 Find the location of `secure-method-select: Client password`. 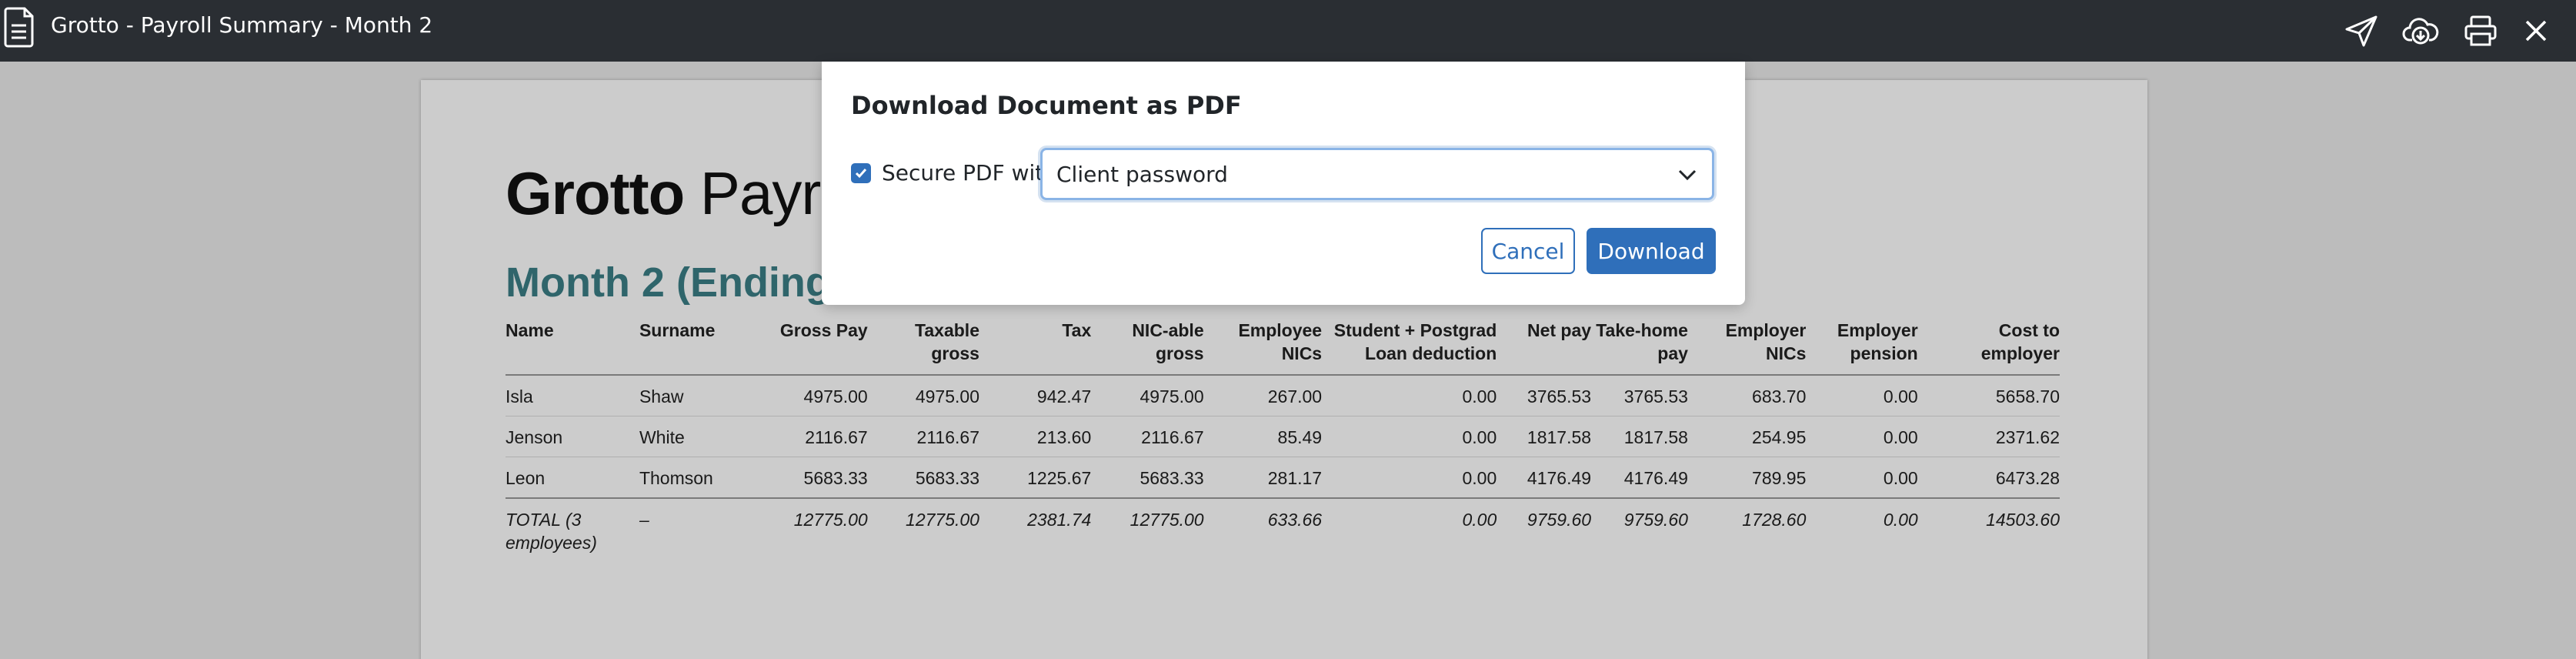

secure-method-select: Client password is located at coordinates (1377, 174).